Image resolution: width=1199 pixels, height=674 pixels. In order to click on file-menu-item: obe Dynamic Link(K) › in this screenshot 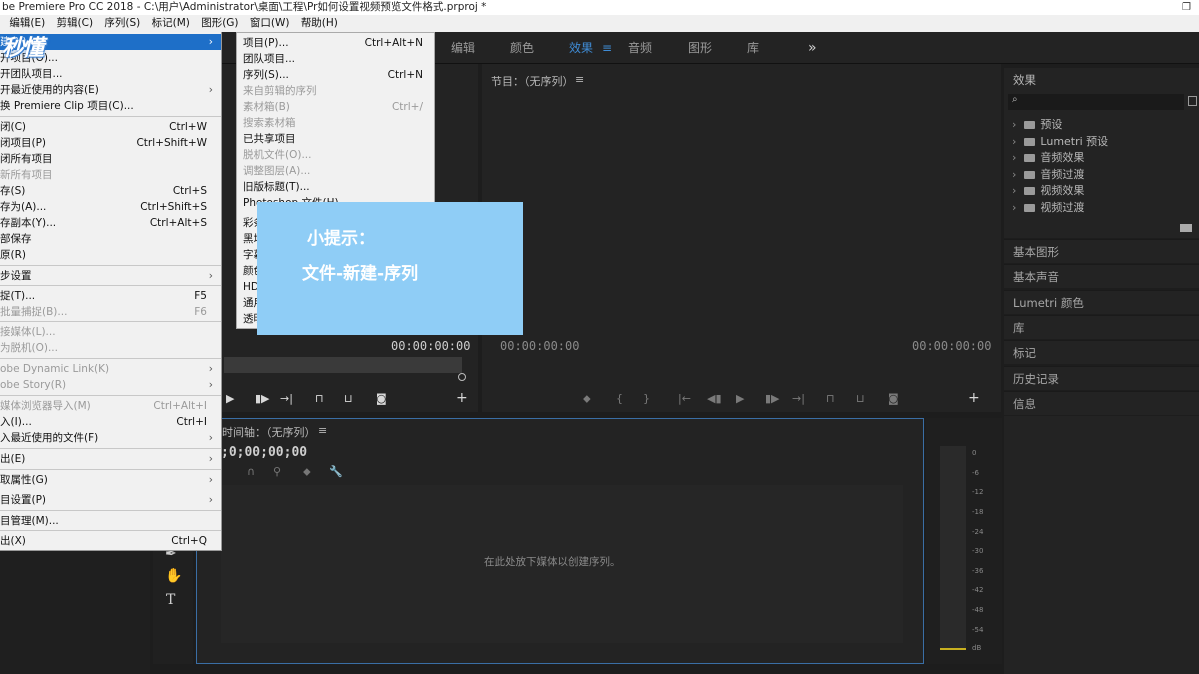, I will do `click(110, 369)`.